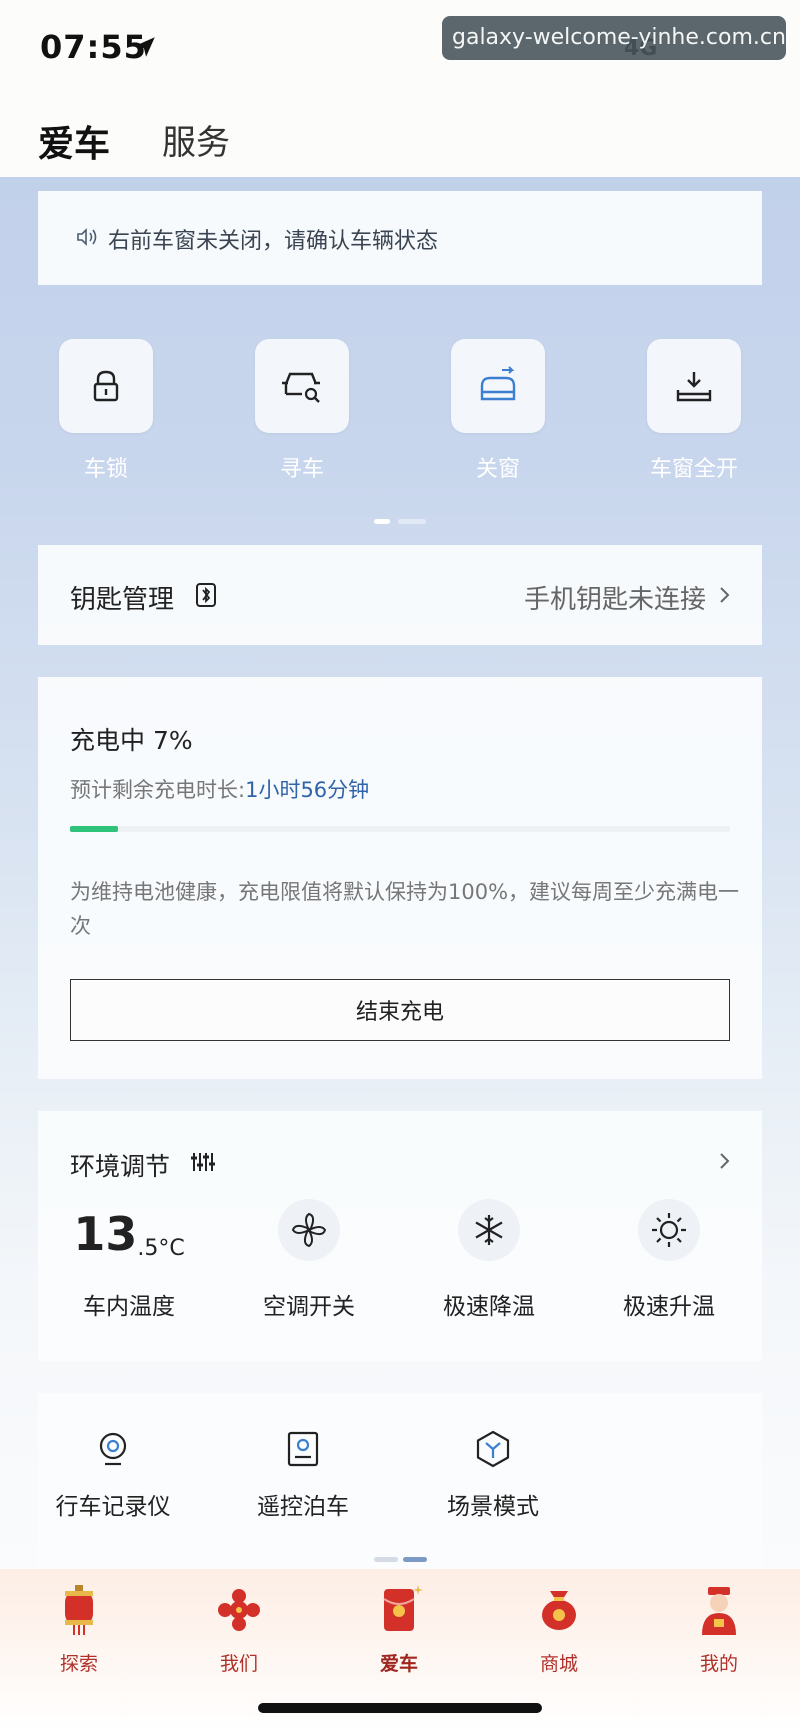  What do you see at coordinates (301, 469) in the screenshot?
I see `control-label: 寻车` at bounding box center [301, 469].